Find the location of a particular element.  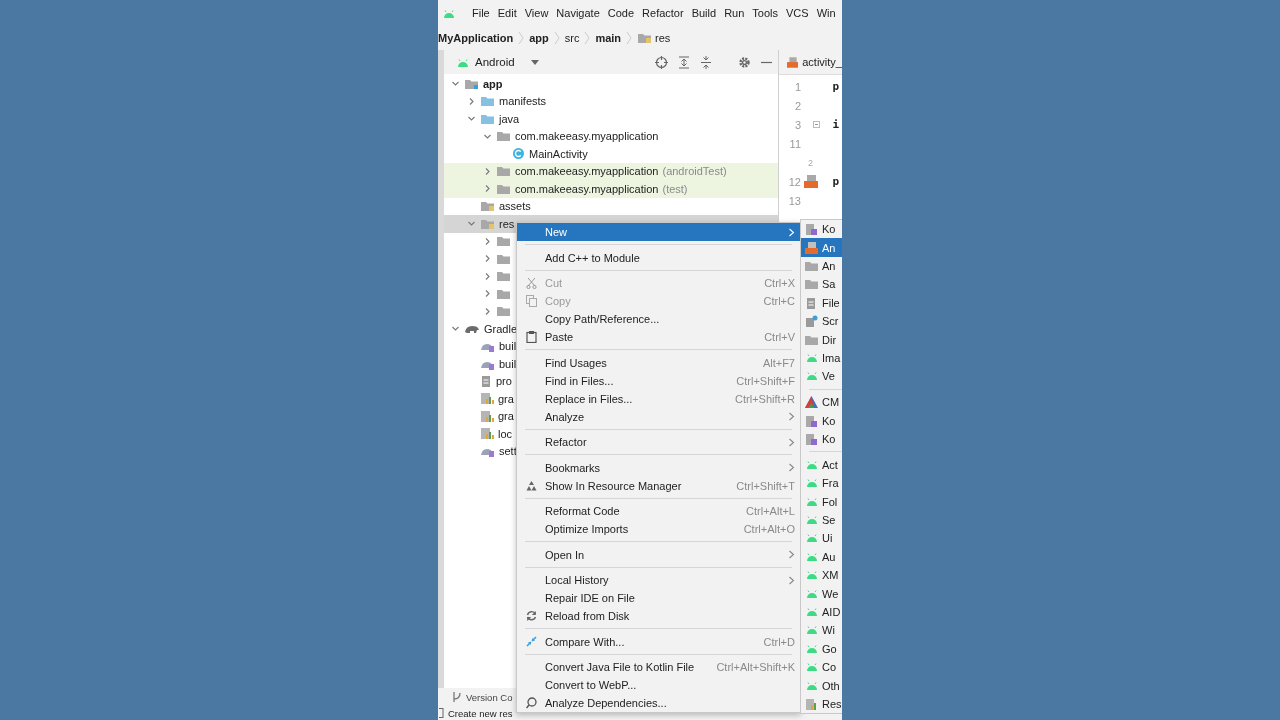

shortcut-text: Ctrl+Alt+L is located at coordinates (770, 511).